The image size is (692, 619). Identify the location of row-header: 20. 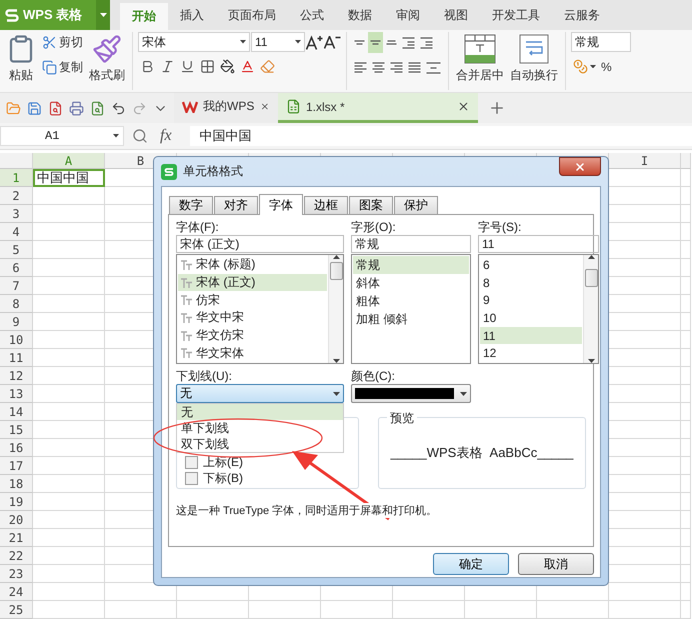
(16, 520).